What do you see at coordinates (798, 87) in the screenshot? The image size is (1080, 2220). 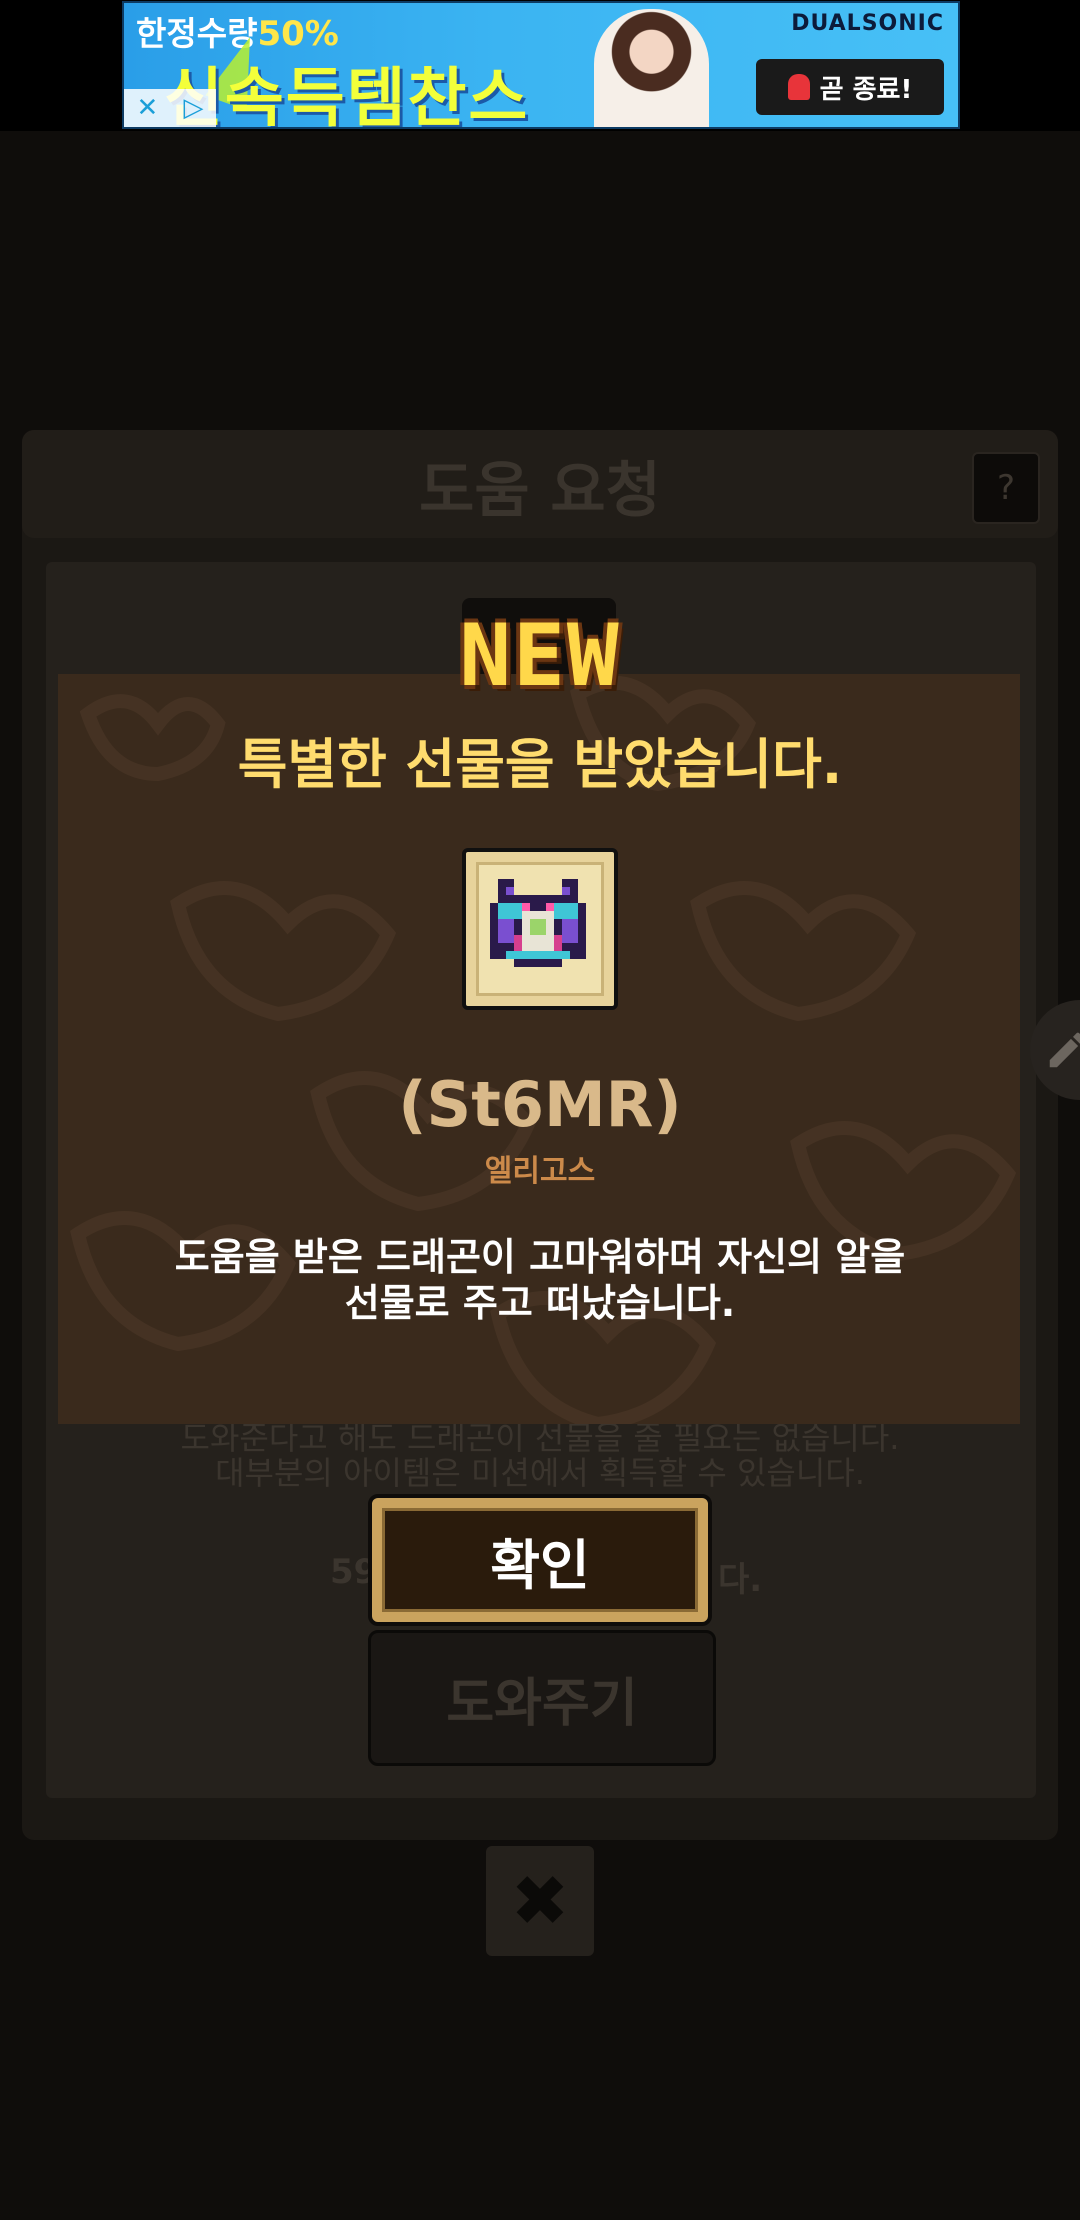 I see `siren-icon` at bounding box center [798, 87].